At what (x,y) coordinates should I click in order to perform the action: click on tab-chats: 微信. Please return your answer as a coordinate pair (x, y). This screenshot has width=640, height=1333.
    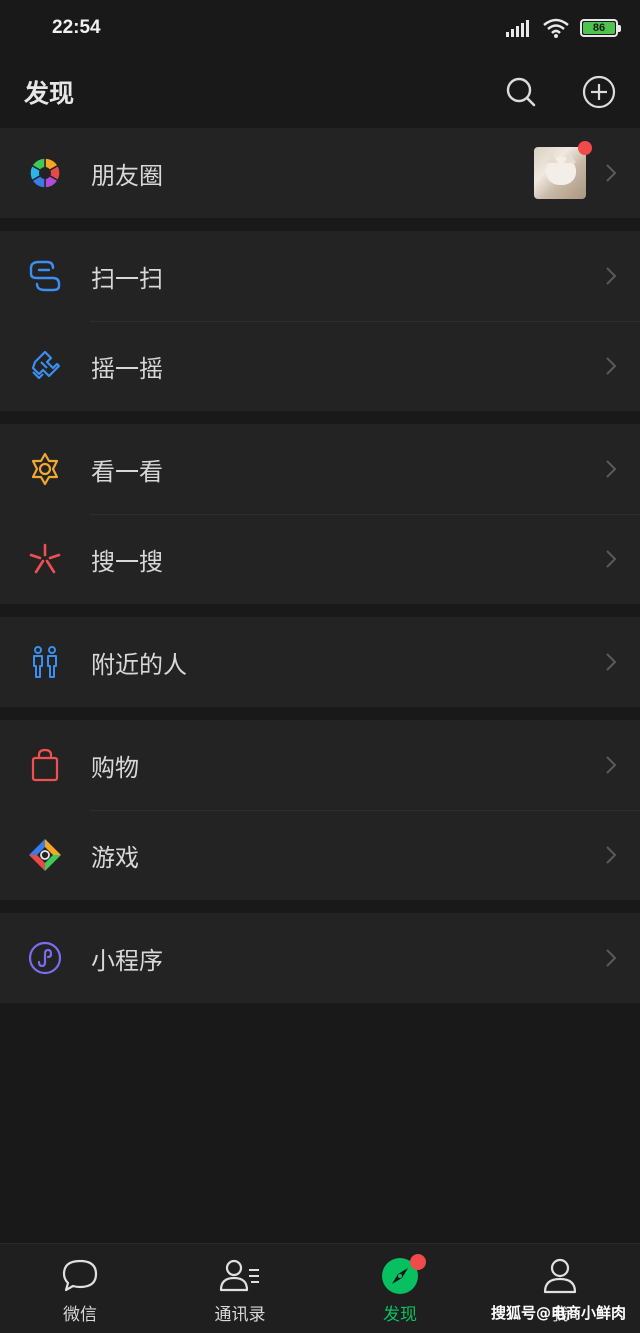
    Looking at the image, I should click on (80, 1288).